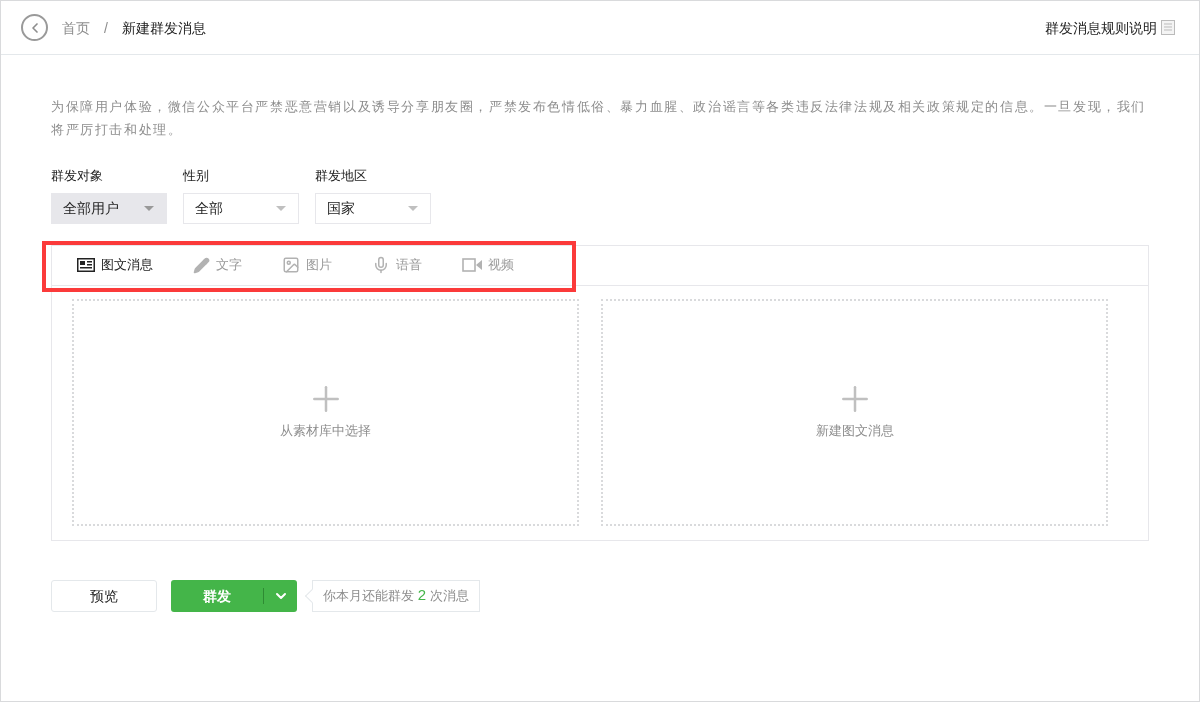  What do you see at coordinates (217, 265) in the screenshot?
I see `message-type-tab: 文字` at bounding box center [217, 265].